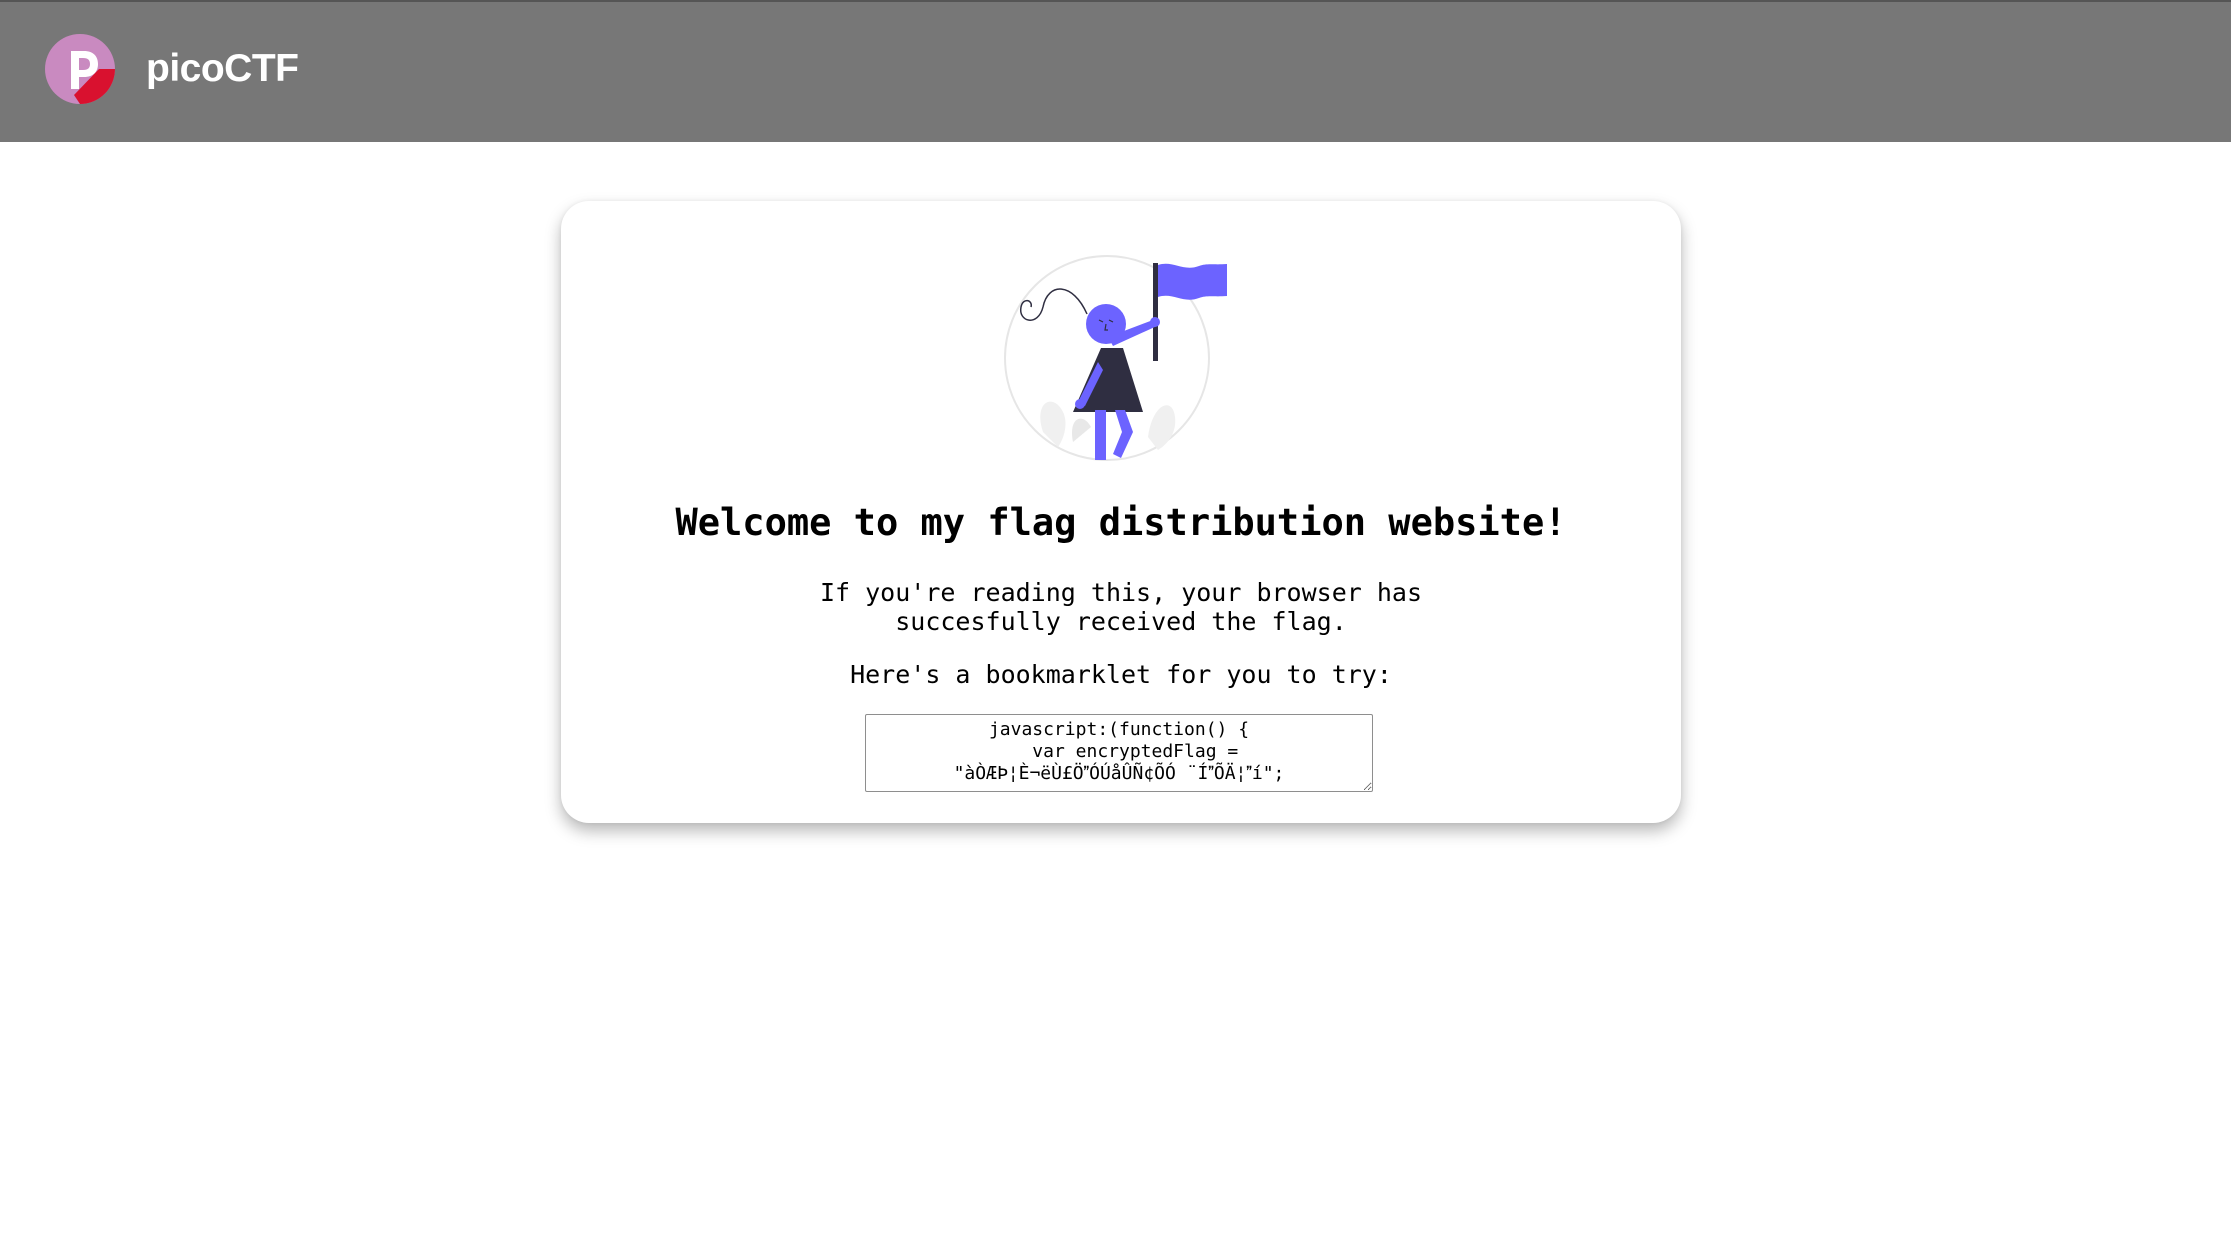 Image resolution: width=2231 pixels, height=1234 pixels. What do you see at coordinates (222, 69) in the screenshot?
I see `brand-name: picoCTF` at bounding box center [222, 69].